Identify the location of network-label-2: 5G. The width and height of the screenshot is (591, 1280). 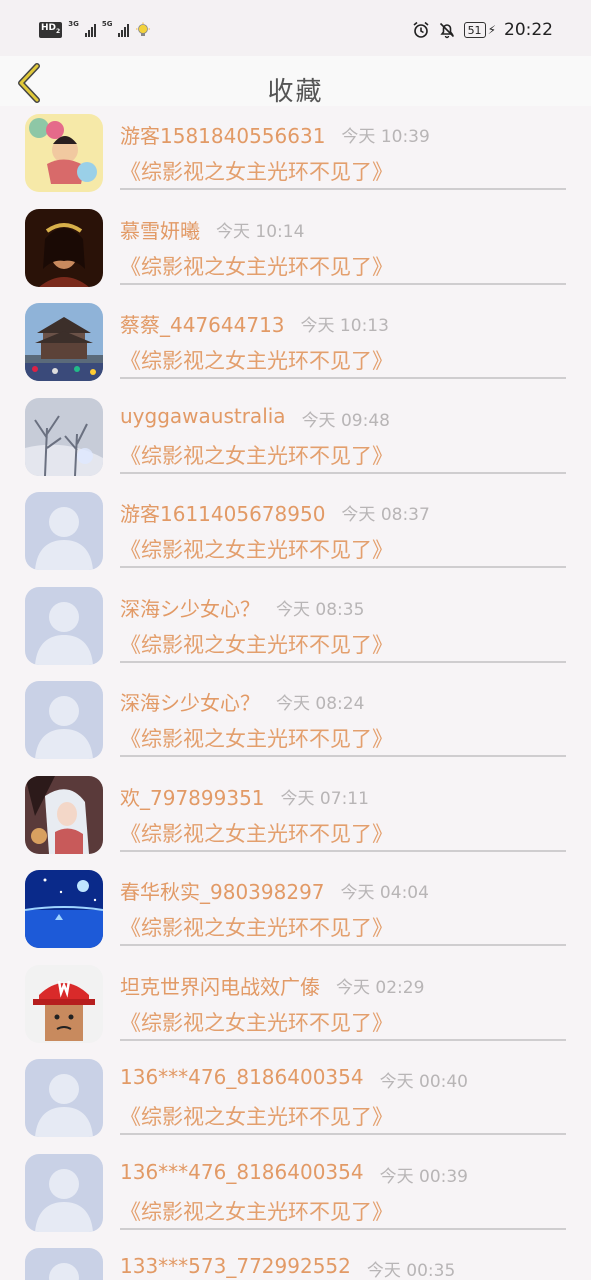
(107, 23).